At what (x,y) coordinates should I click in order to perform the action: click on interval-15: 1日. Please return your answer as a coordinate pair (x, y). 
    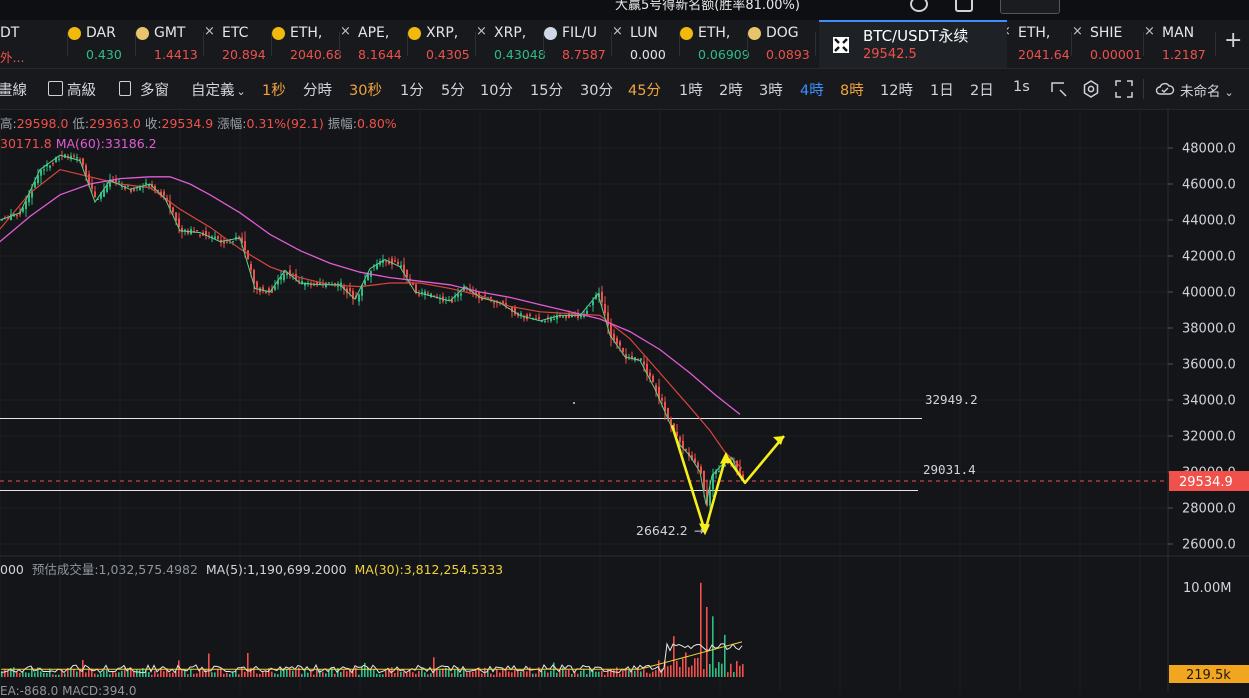
    Looking at the image, I should click on (942, 89).